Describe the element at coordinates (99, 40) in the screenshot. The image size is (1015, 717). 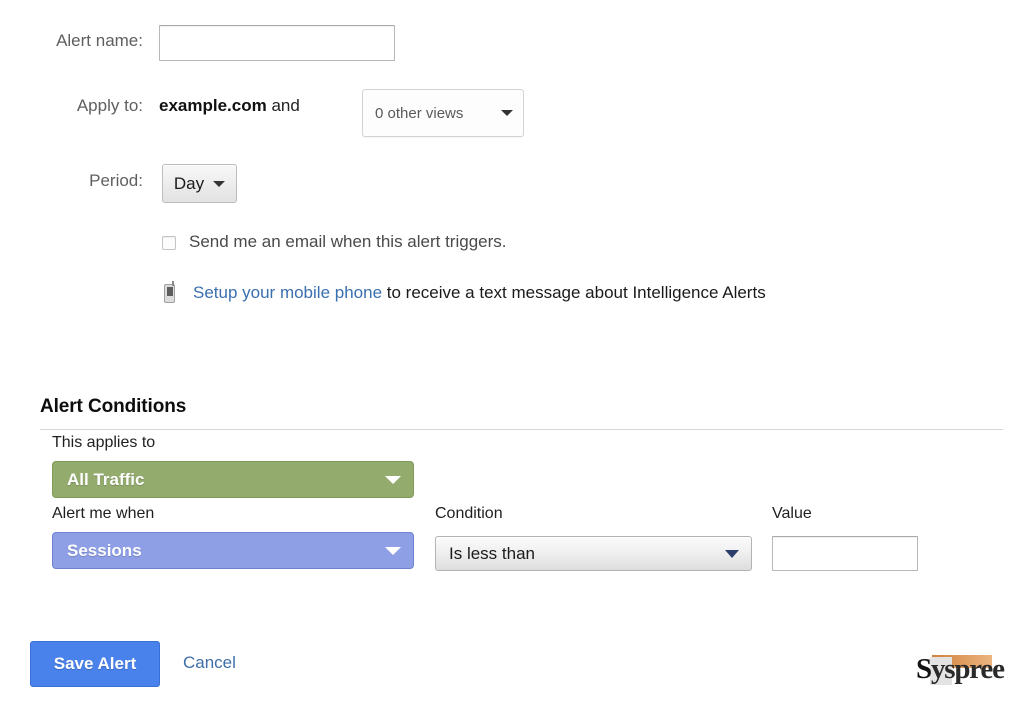
I see `alert-name-label: Alert name:` at that location.